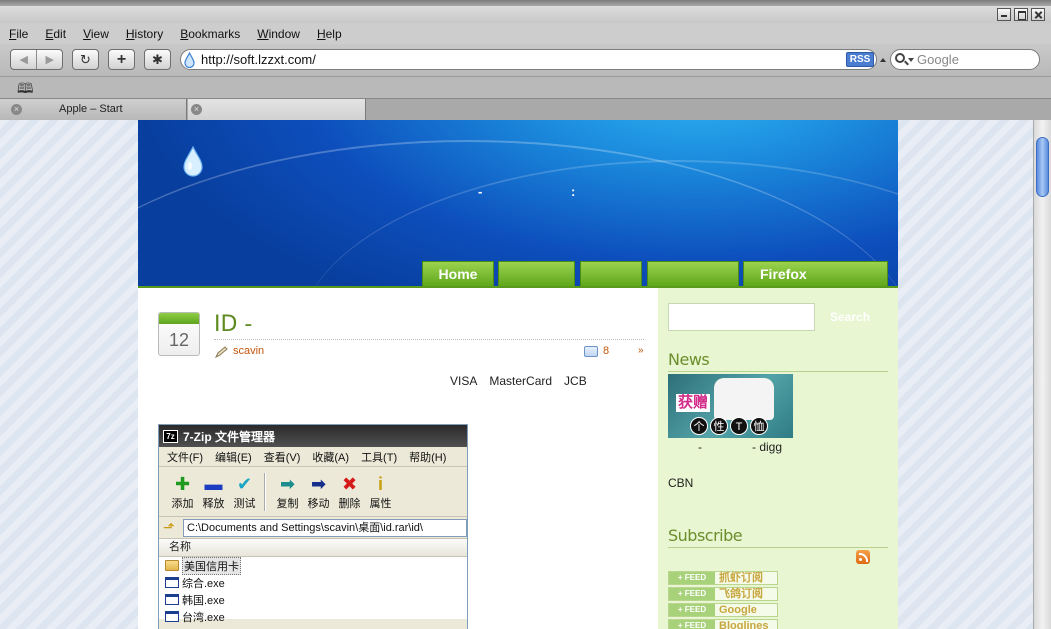 Image resolution: width=1051 pixels, height=629 pixels. What do you see at coordinates (693, 403) in the screenshot?
I see `banner-text: 获赠` at bounding box center [693, 403].